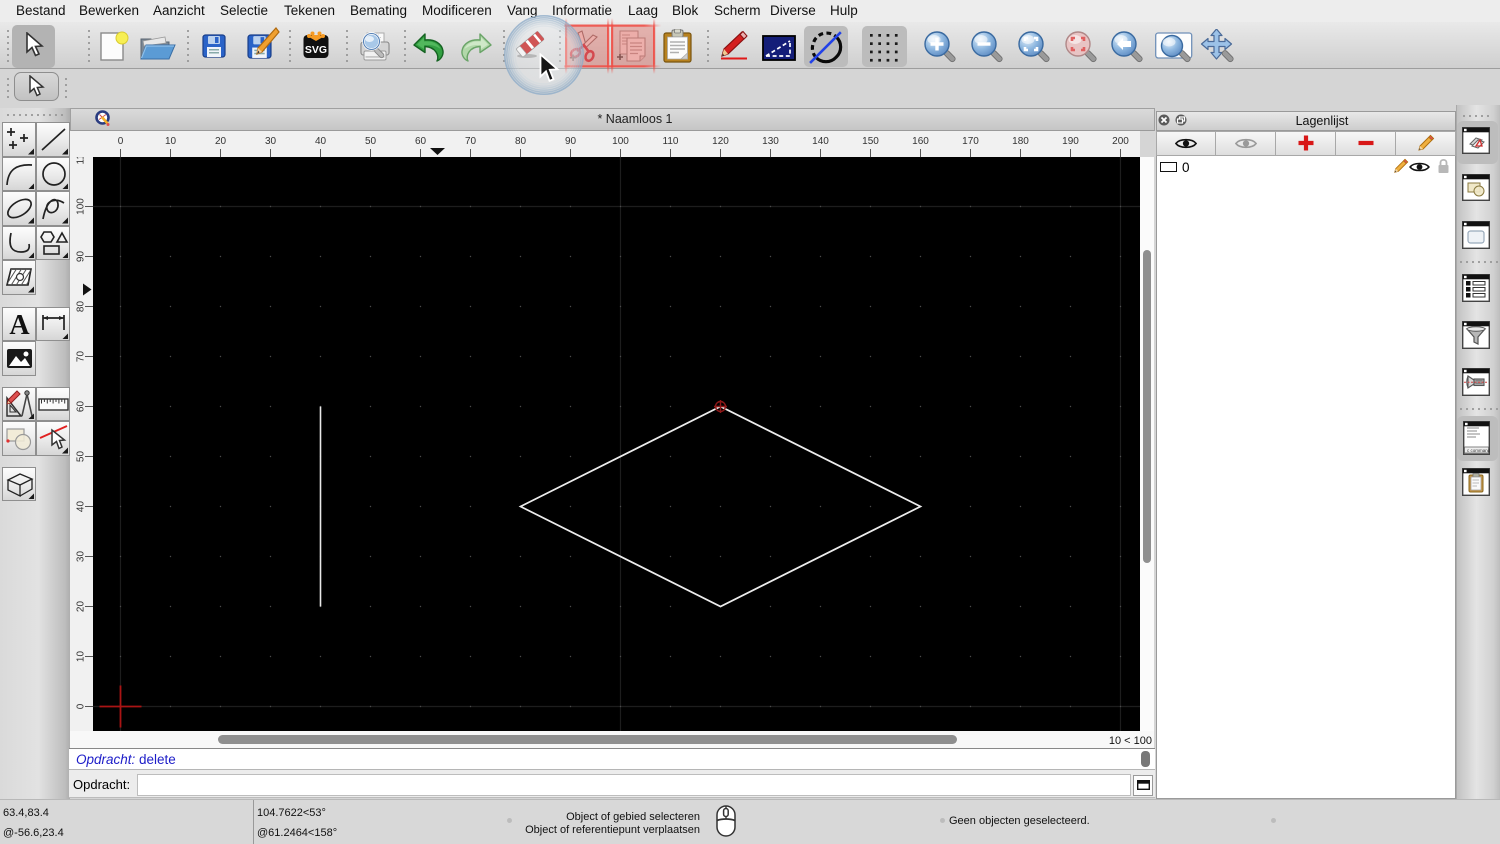 The image size is (1500, 844). I want to click on svg-text: A, so click(19, 325).